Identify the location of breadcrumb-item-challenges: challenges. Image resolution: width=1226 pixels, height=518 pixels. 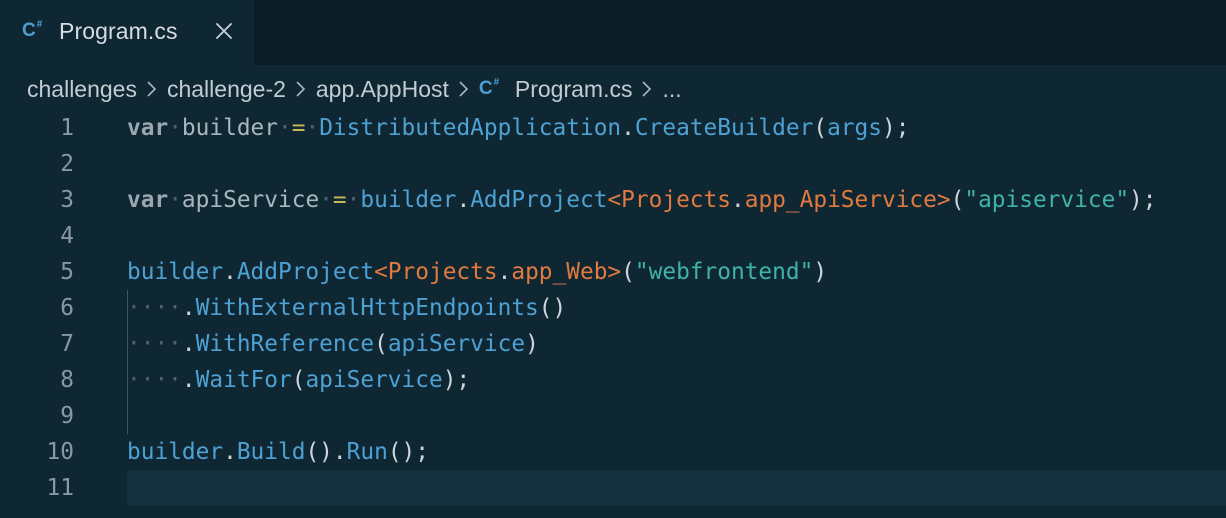
(82, 89).